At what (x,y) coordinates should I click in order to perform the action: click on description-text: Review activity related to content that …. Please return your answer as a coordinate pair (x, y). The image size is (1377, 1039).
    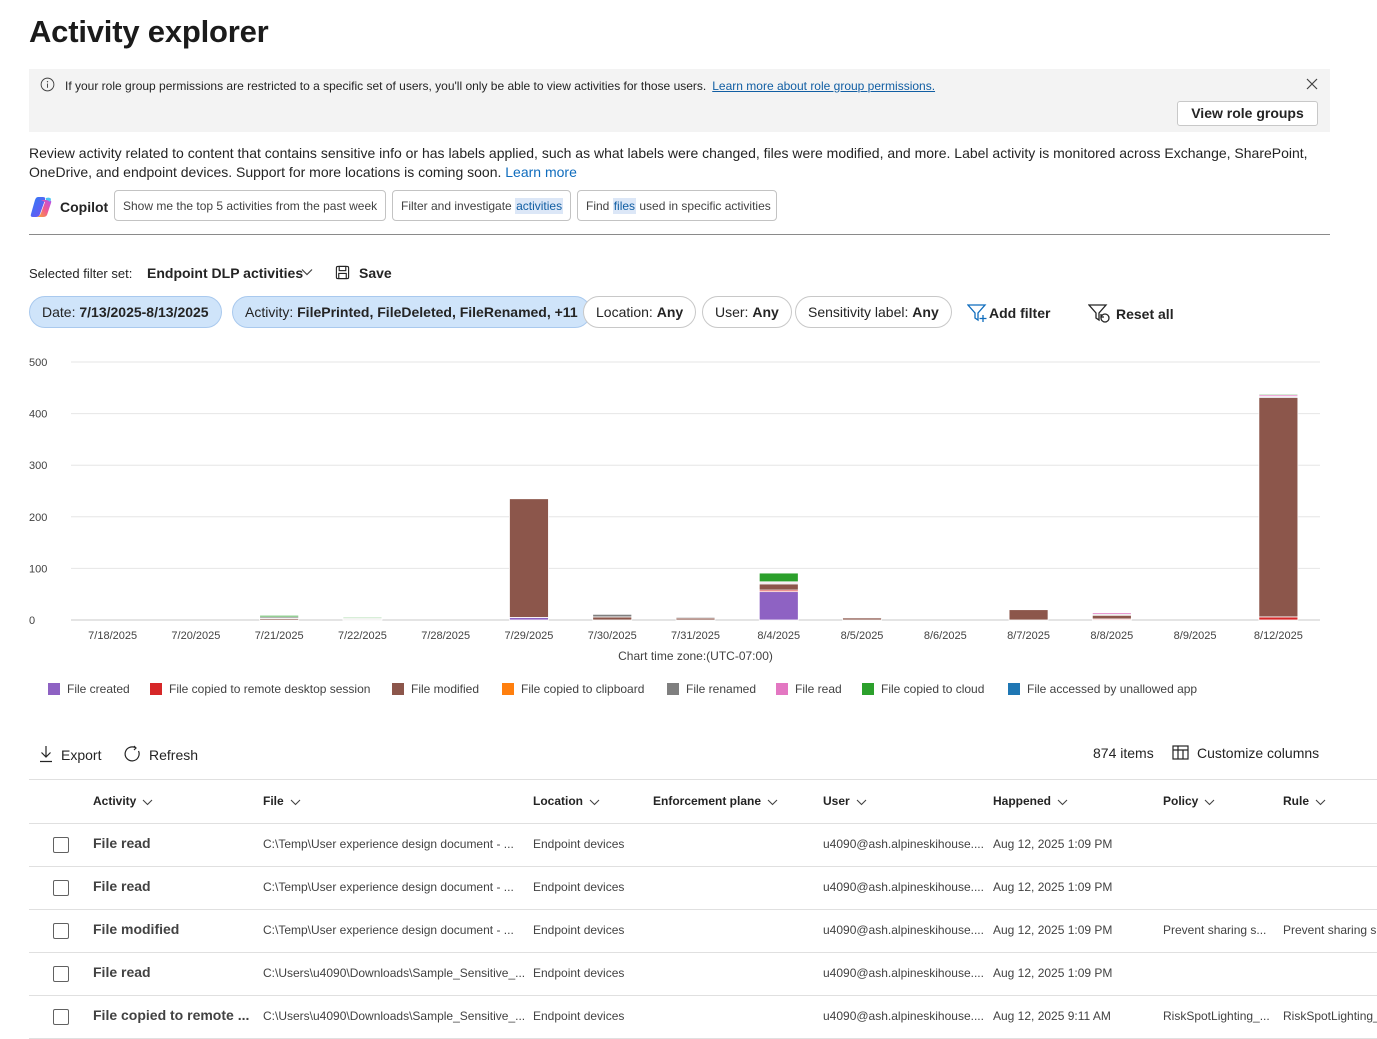
    Looking at the image, I should click on (668, 162).